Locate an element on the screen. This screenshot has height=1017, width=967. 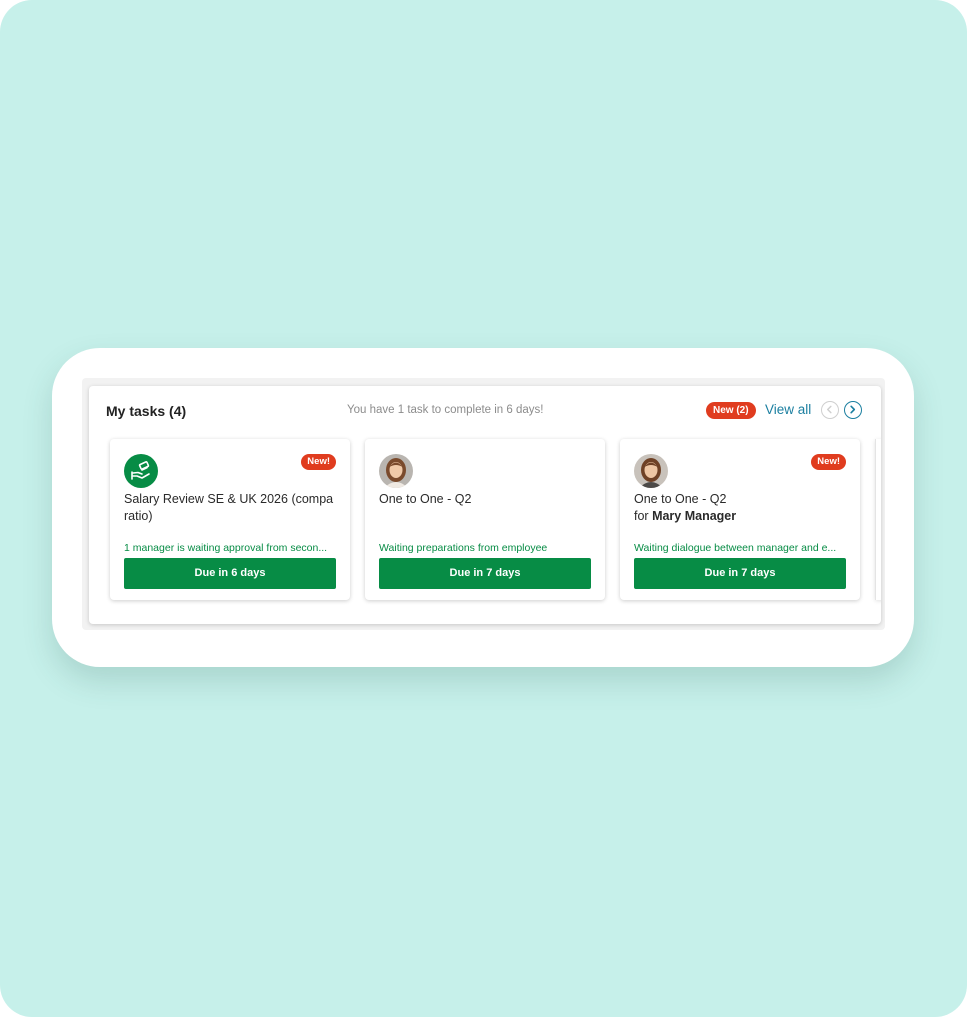
previous-button is located at coordinates (830, 410).